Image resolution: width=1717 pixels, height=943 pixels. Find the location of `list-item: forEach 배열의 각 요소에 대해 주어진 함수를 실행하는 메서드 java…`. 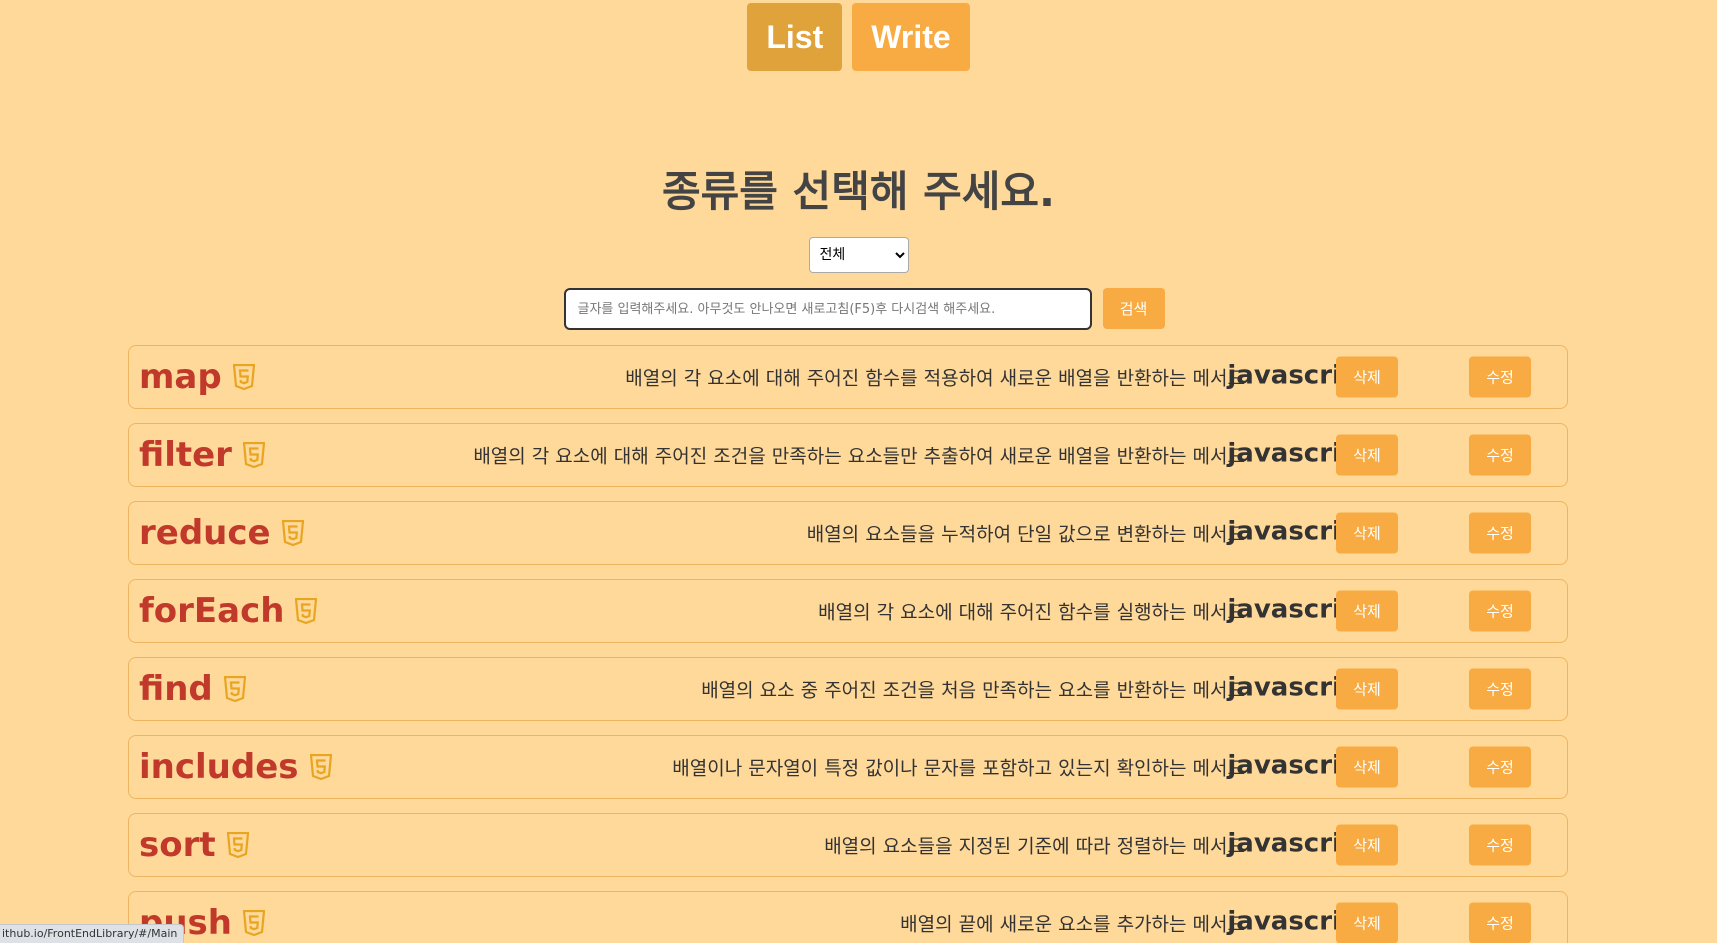

list-item: forEach 배열의 각 요소에 대해 주어진 함수를 실행하는 메서드 java… is located at coordinates (848, 611).